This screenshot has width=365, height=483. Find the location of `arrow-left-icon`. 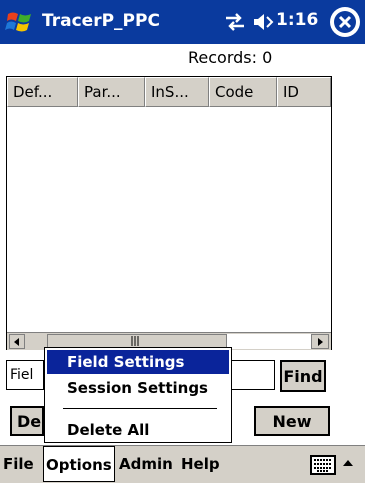

arrow-left-icon is located at coordinates (16, 342).